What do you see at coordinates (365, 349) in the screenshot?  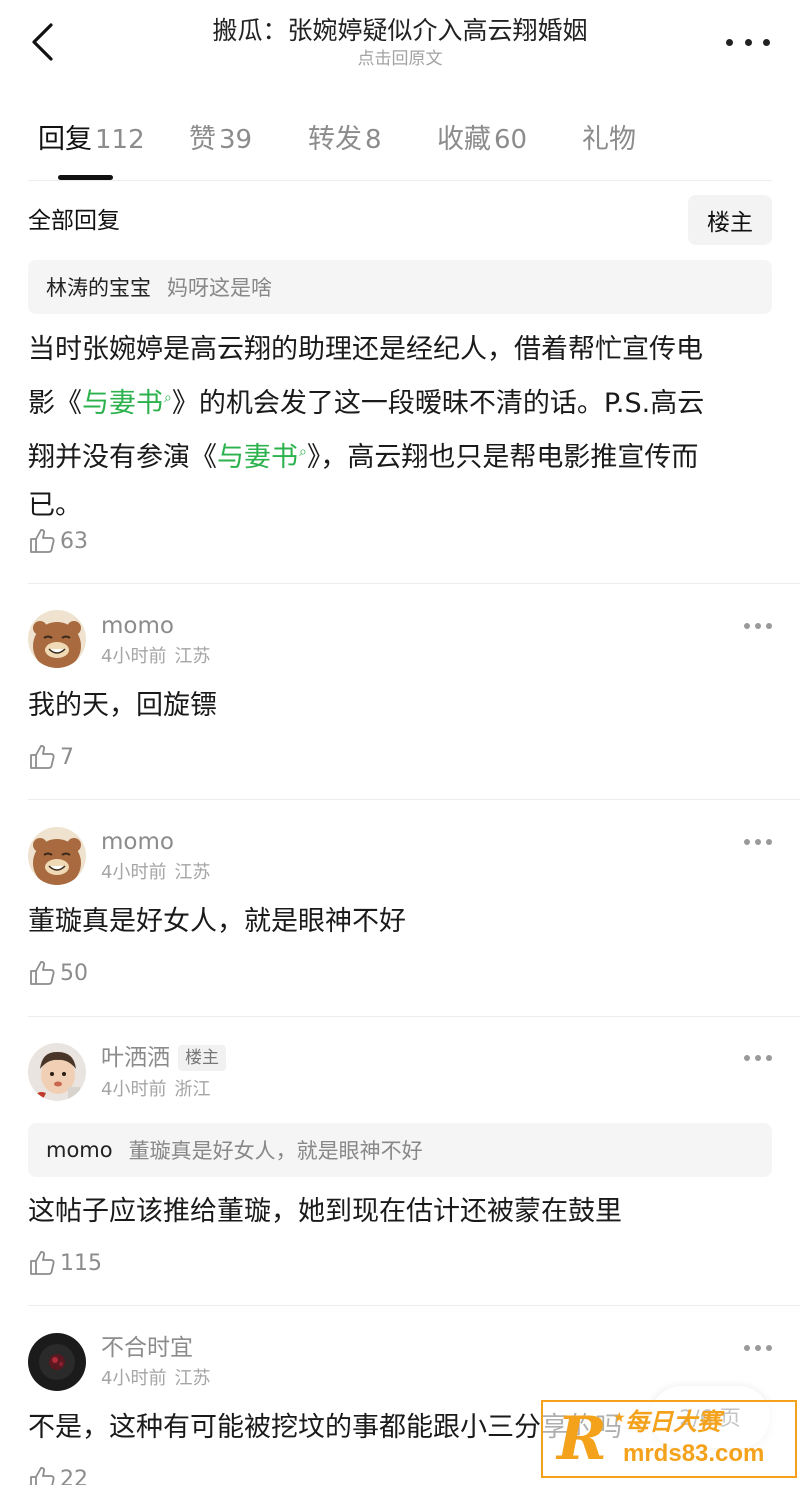 I see `reply-line: 当时张婉婷是高云翔的助理还是经纪人，借着帮忙宣传电` at bounding box center [365, 349].